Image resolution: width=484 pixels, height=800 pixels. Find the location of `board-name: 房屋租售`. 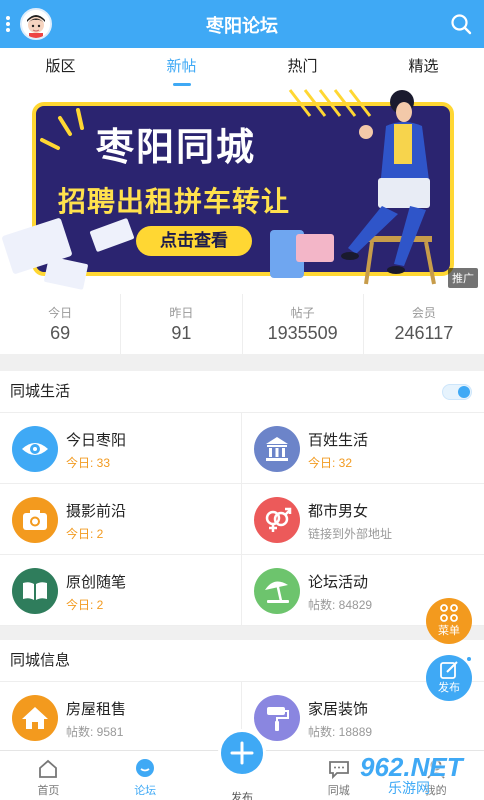

board-name: 房屋租售 is located at coordinates (96, 709).